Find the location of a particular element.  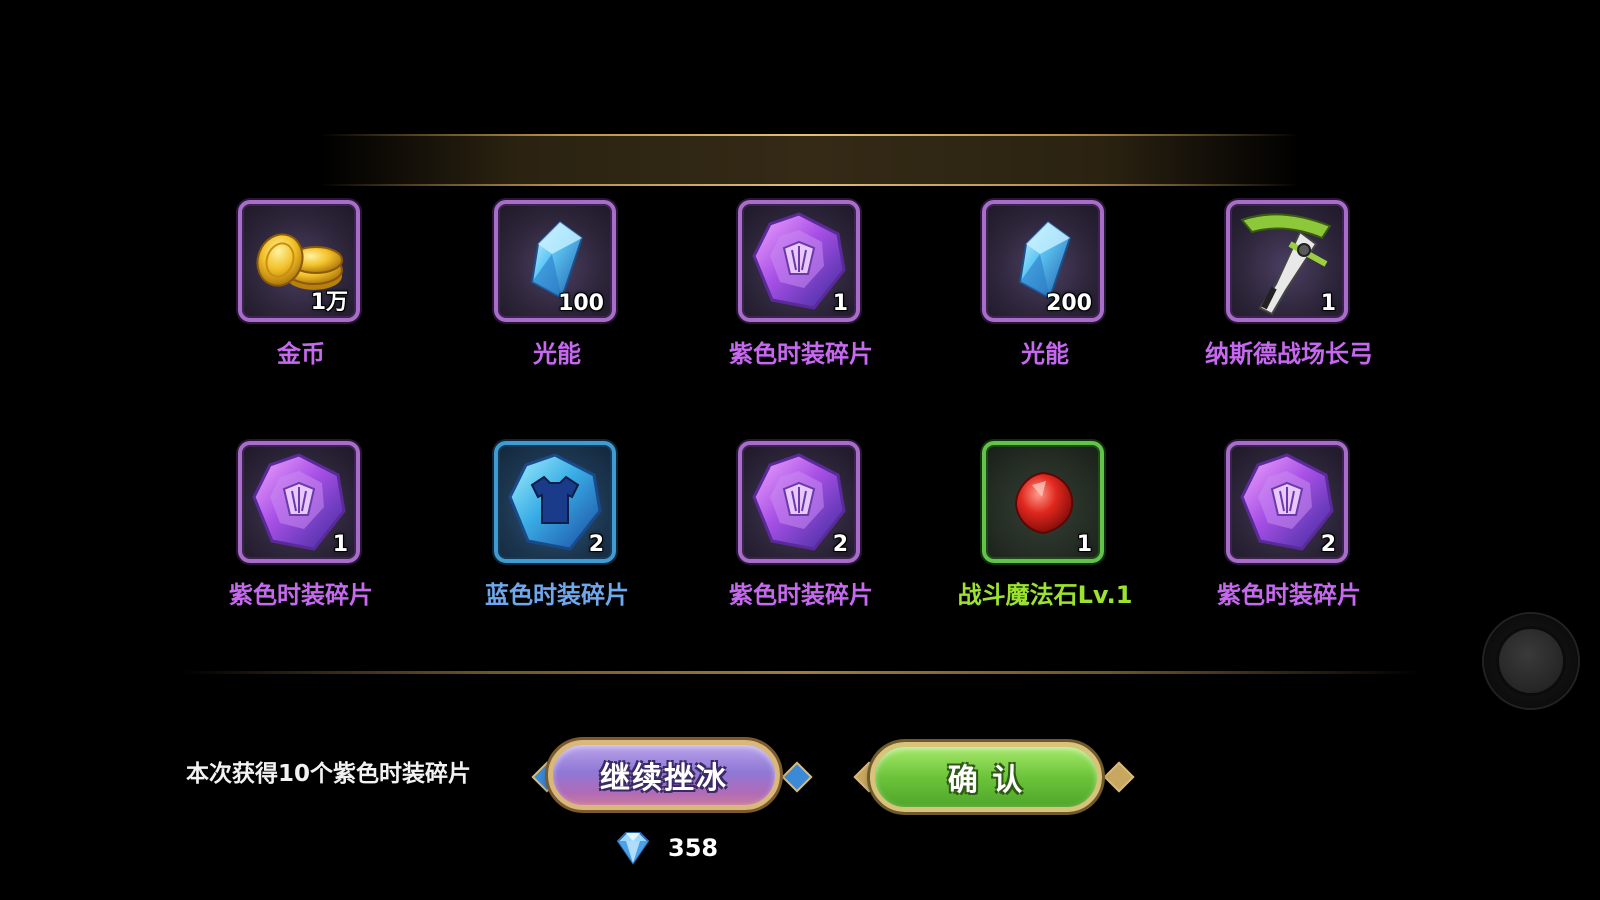

item-name: 战斗魔法石Lv.1 is located at coordinates (1045, 595).